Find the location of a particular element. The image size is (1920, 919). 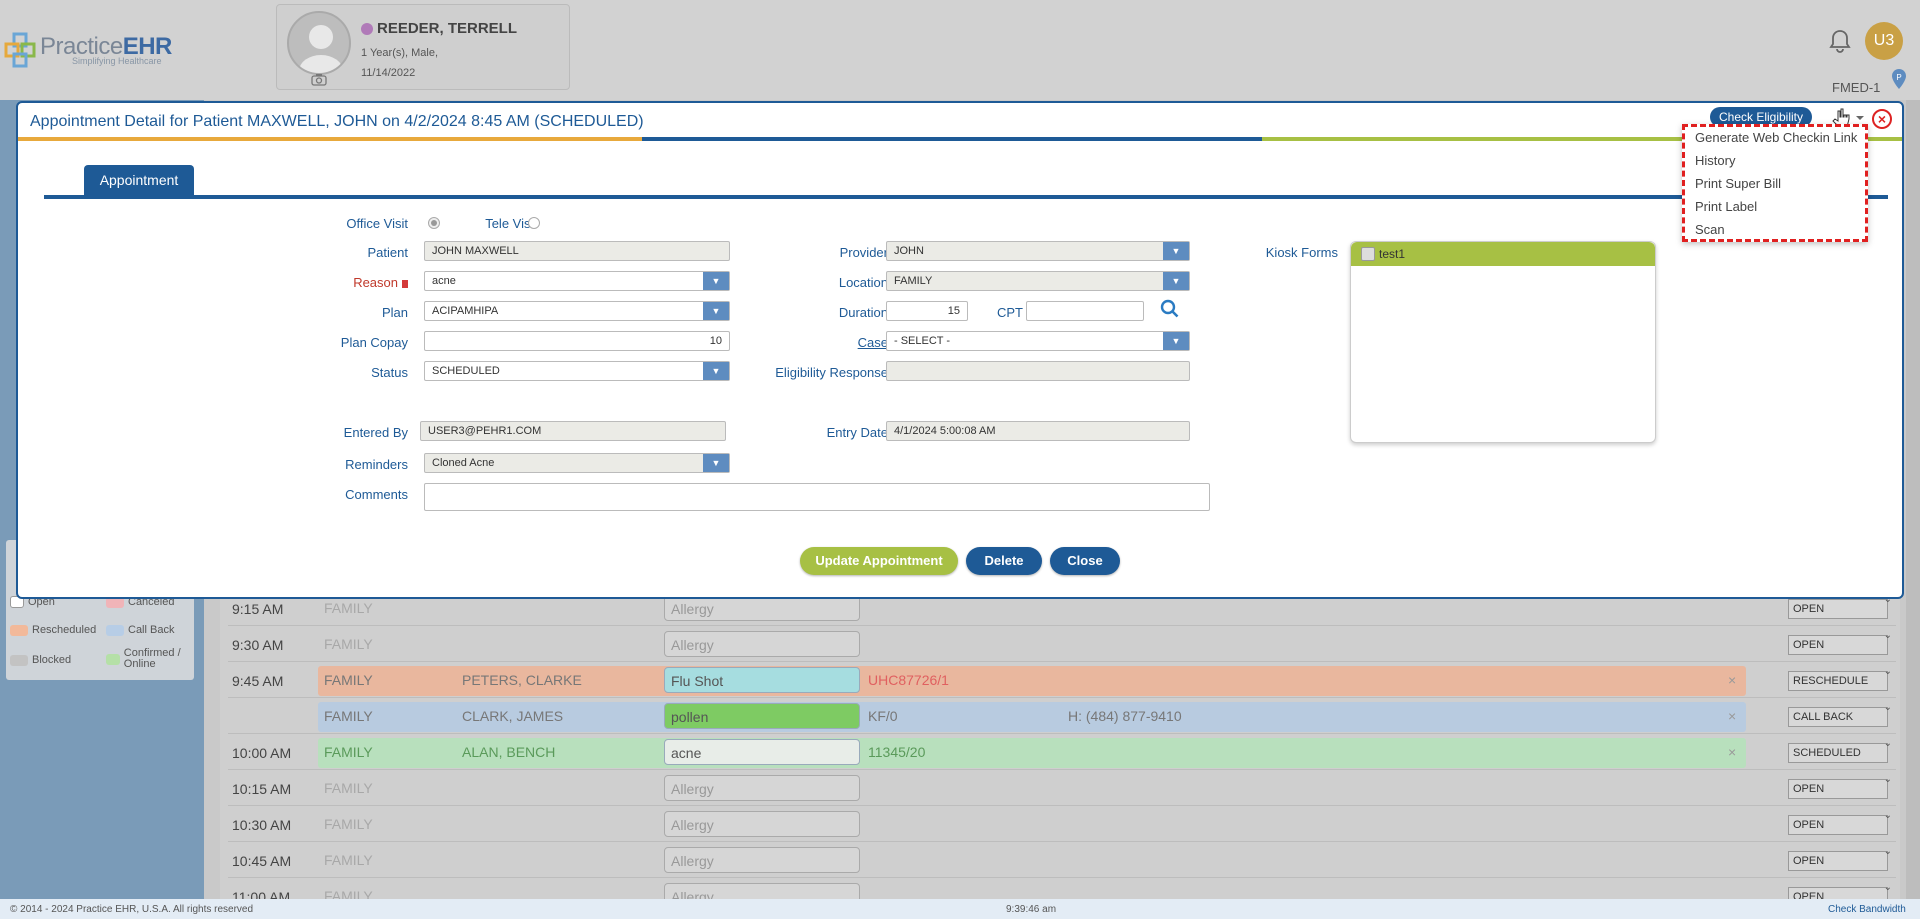

logo-tagline: Simplifying Healthcare is located at coordinates (117, 61).